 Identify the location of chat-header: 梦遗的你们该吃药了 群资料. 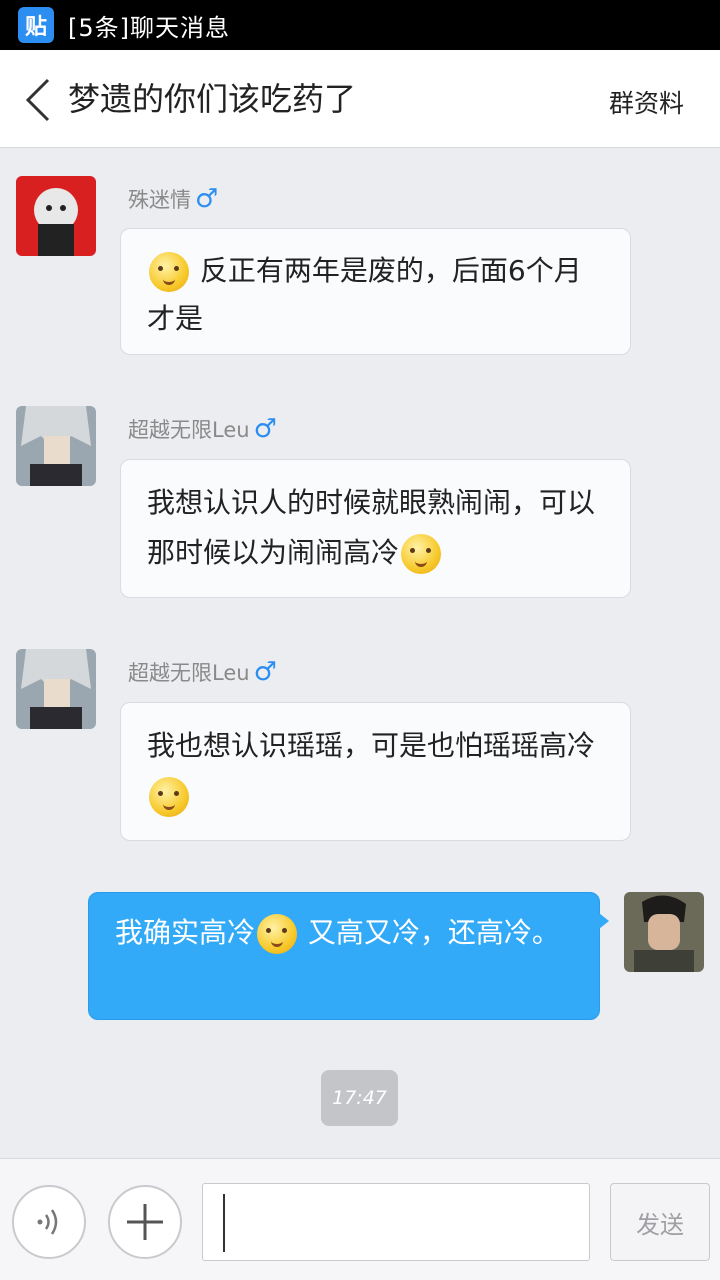
(360, 99).